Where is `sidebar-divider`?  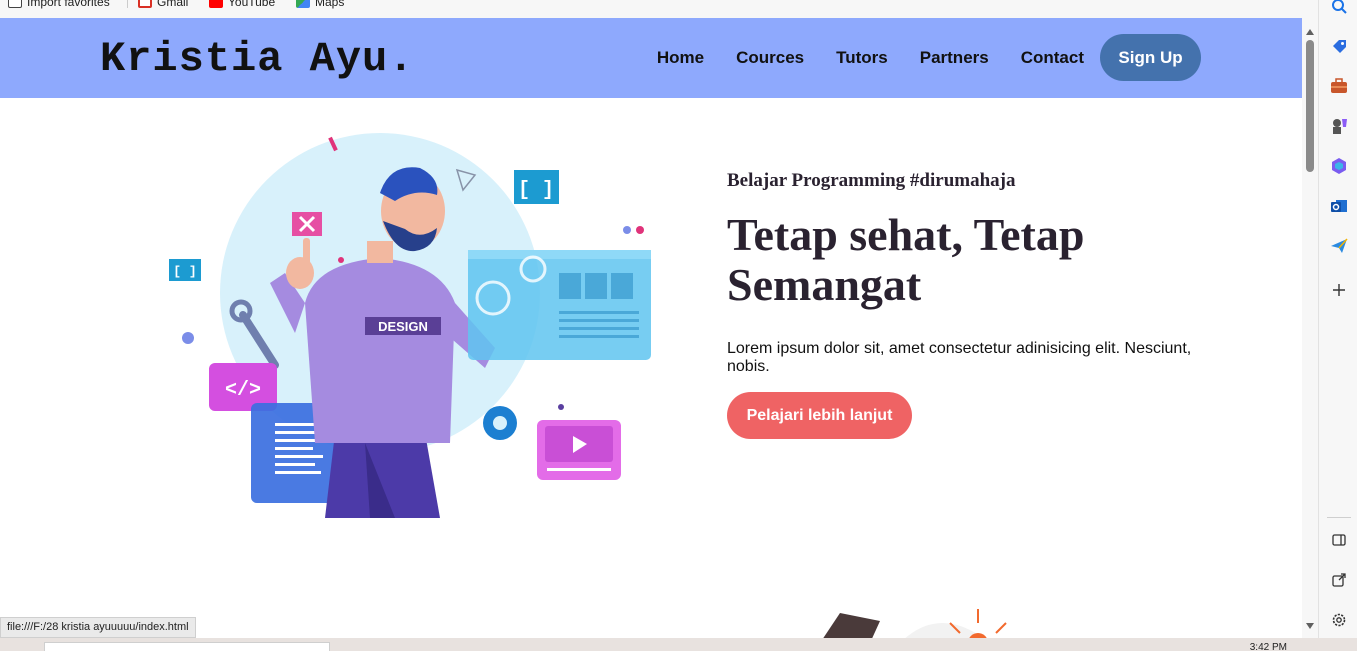
sidebar-divider is located at coordinates (1339, 517).